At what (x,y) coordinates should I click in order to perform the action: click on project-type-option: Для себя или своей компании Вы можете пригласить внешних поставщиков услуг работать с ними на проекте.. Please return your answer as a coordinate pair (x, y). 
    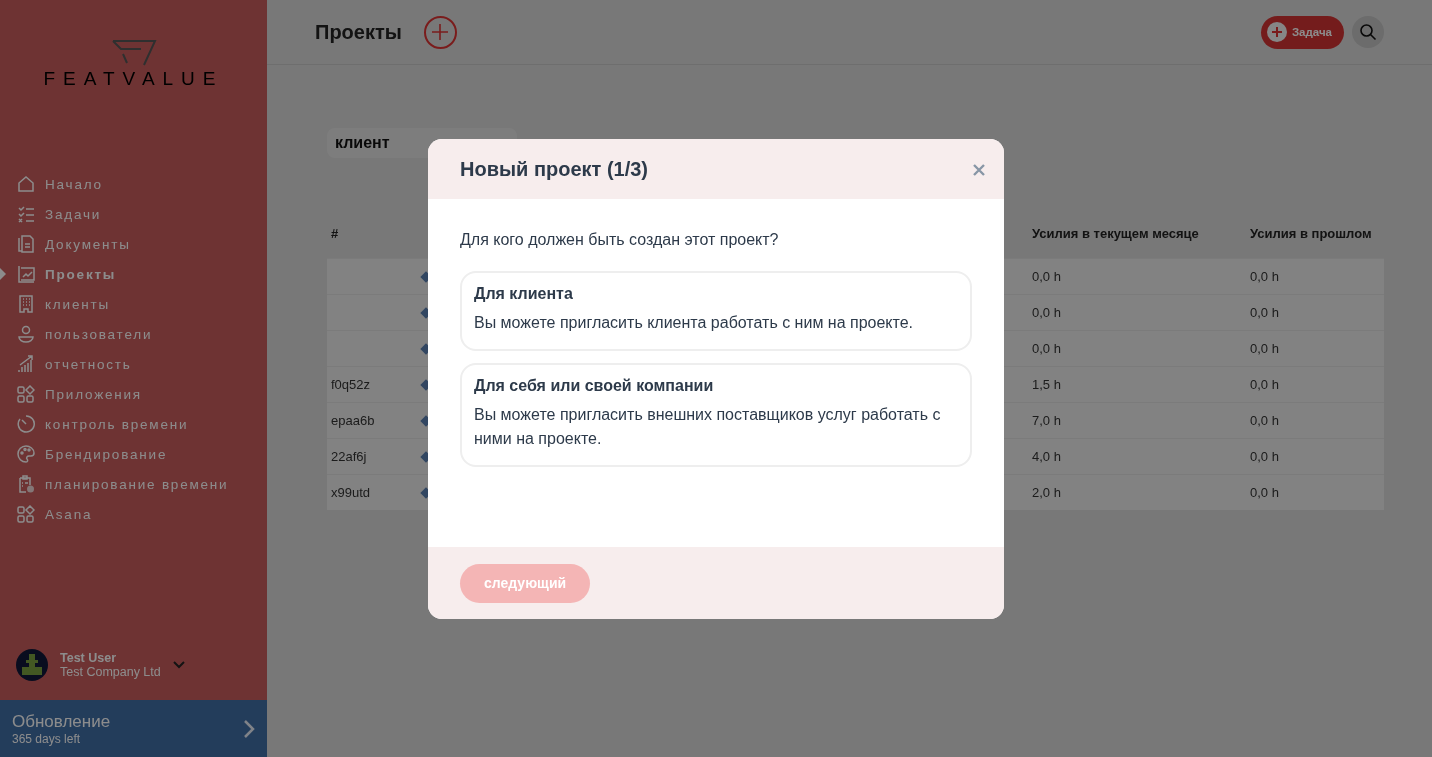
    Looking at the image, I should click on (716, 415).